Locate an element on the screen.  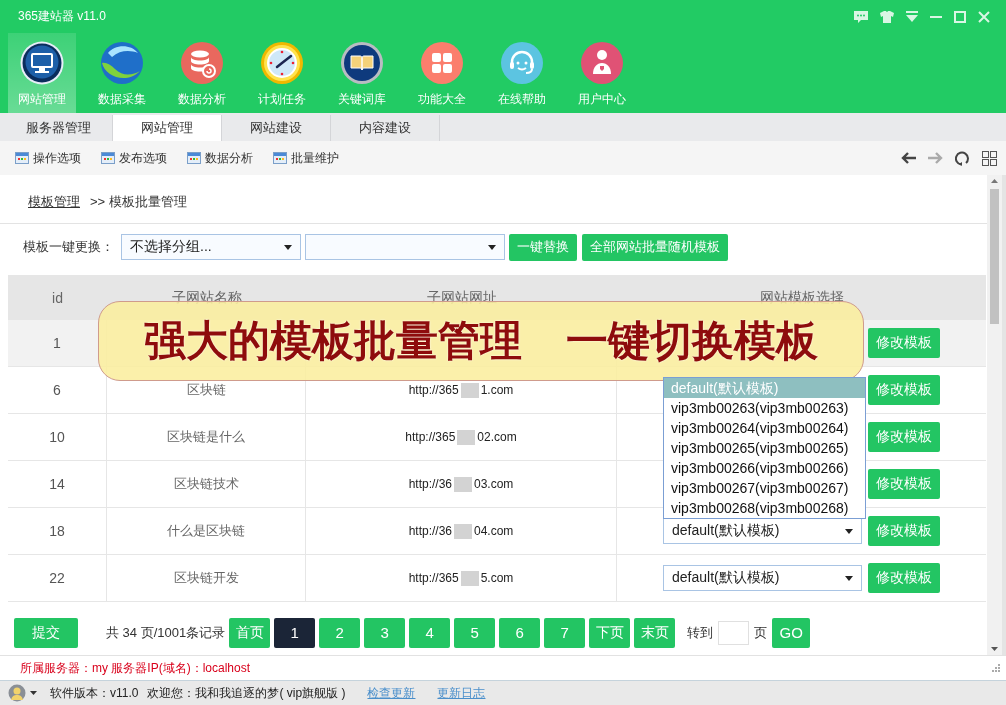
submit-button: 提交 is located at coordinates (46, 632).